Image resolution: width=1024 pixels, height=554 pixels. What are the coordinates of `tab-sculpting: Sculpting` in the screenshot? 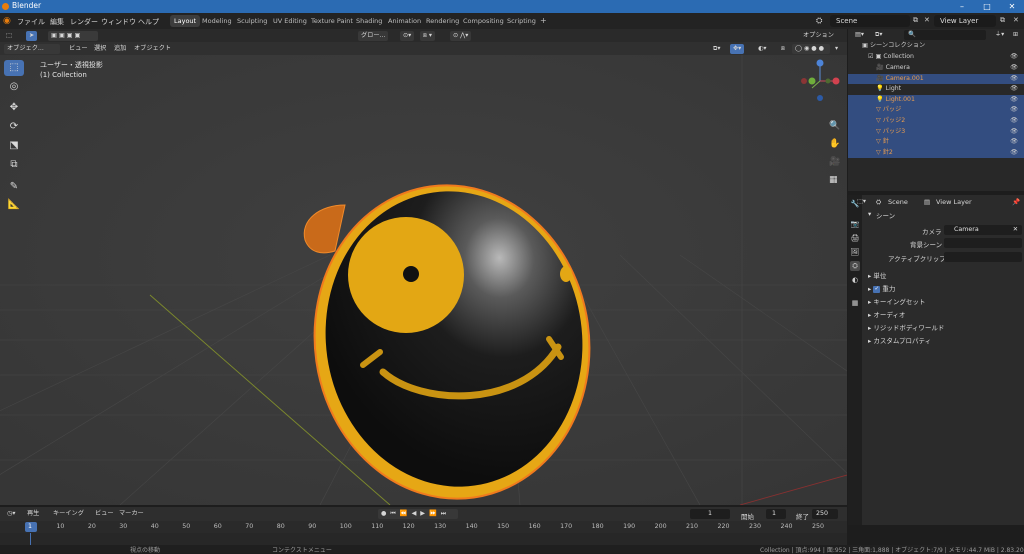 It's located at (252, 21).